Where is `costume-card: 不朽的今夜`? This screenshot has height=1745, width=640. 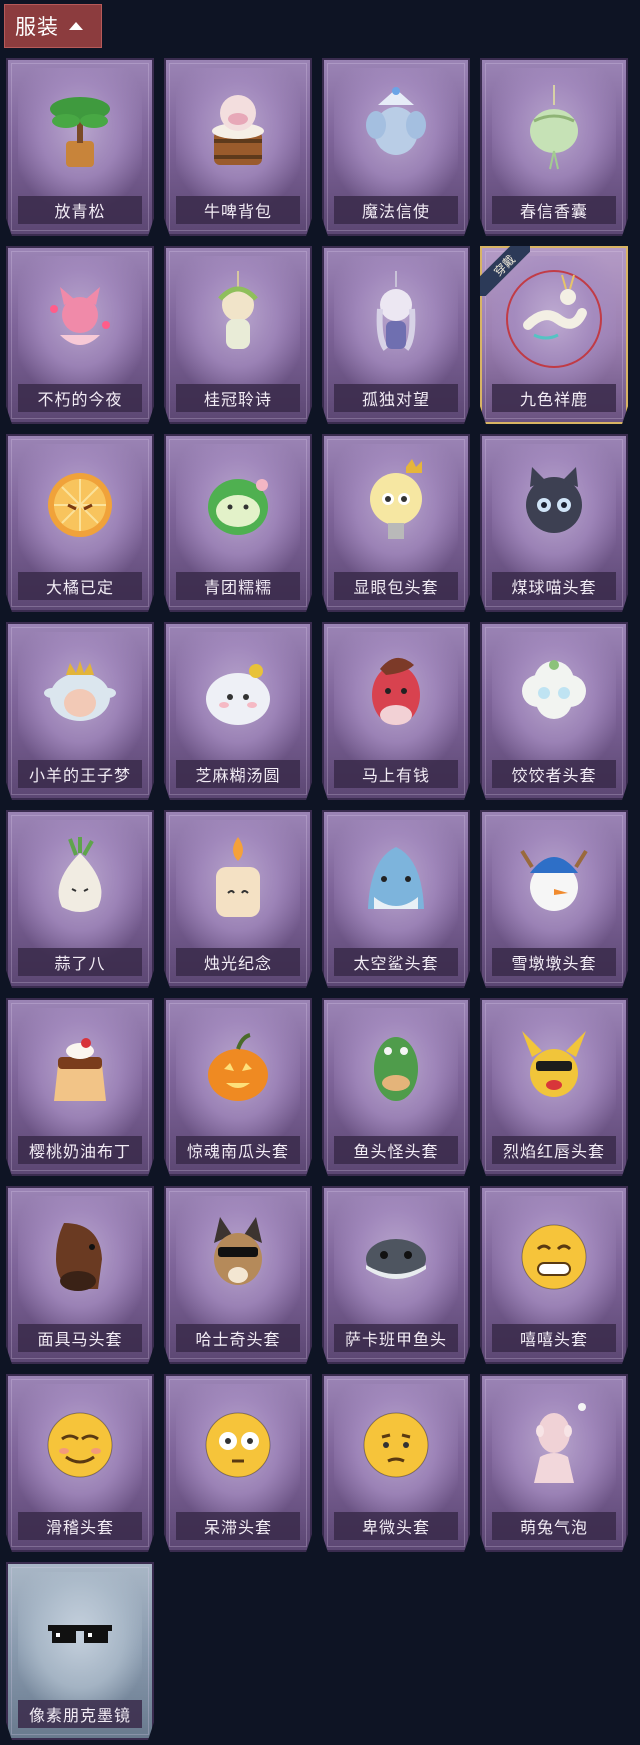
costume-card: 不朽的今夜 is located at coordinates (80, 335).